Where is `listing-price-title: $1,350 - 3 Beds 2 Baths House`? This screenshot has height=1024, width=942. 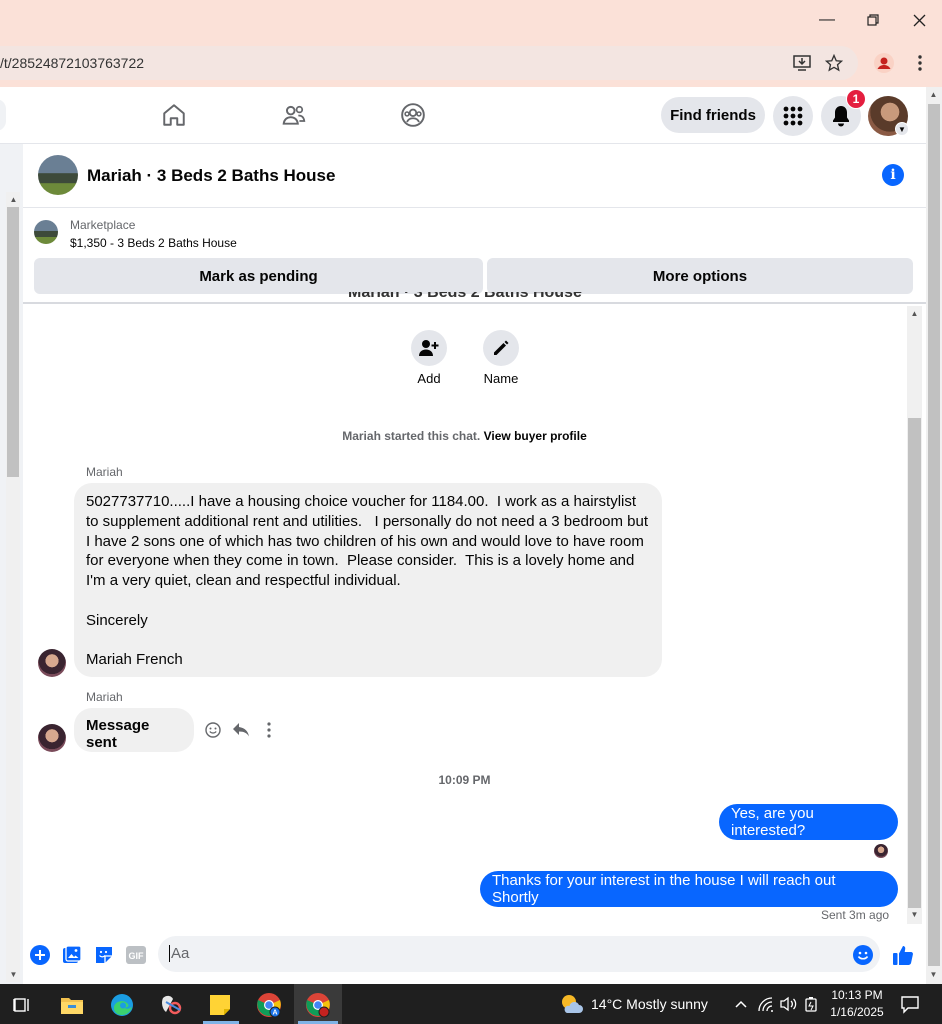
listing-price-title: $1,350 - 3 Beds 2 Baths House is located at coordinates (153, 243).